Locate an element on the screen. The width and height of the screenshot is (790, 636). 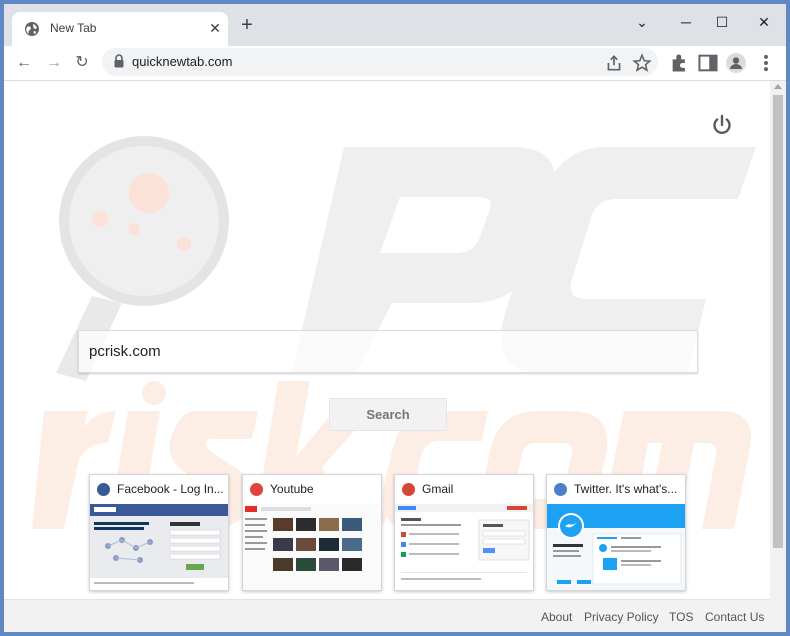
speed-dial-youtube: Youtube is located at coordinates (312, 532).